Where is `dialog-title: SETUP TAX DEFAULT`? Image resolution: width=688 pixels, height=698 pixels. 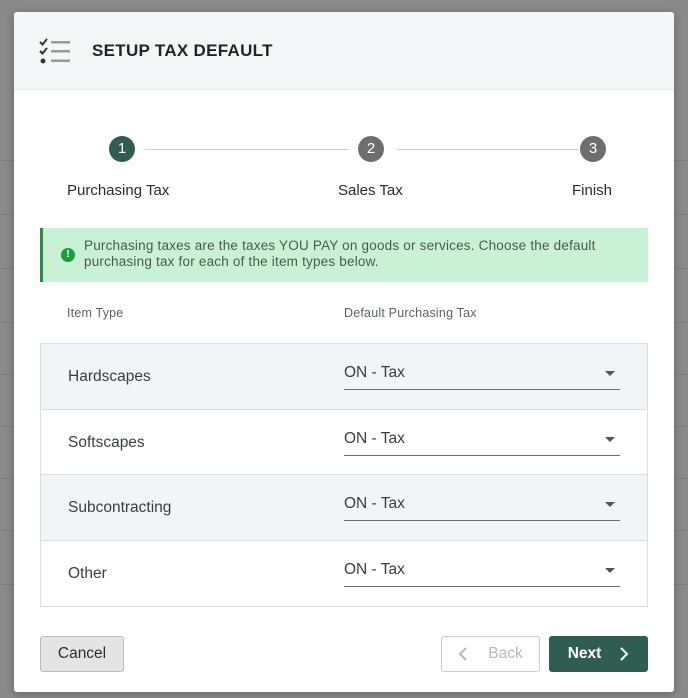 dialog-title: SETUP TAX DEFAULT is located at coordinates (182, 50).